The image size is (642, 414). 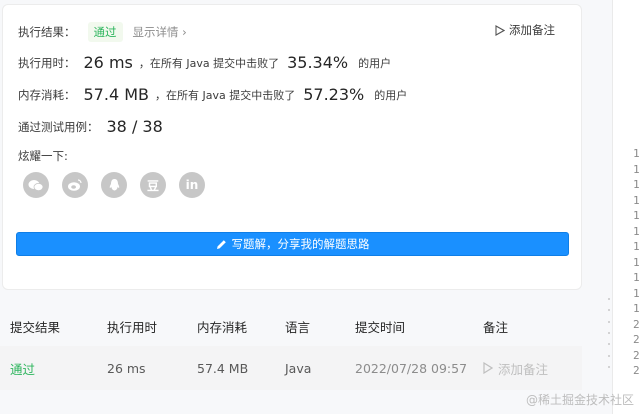 What do you see at coordinates (223, 368) in the screenshot?
I see `row-memory: 57.4 MB` at bounding box center [223, 368].